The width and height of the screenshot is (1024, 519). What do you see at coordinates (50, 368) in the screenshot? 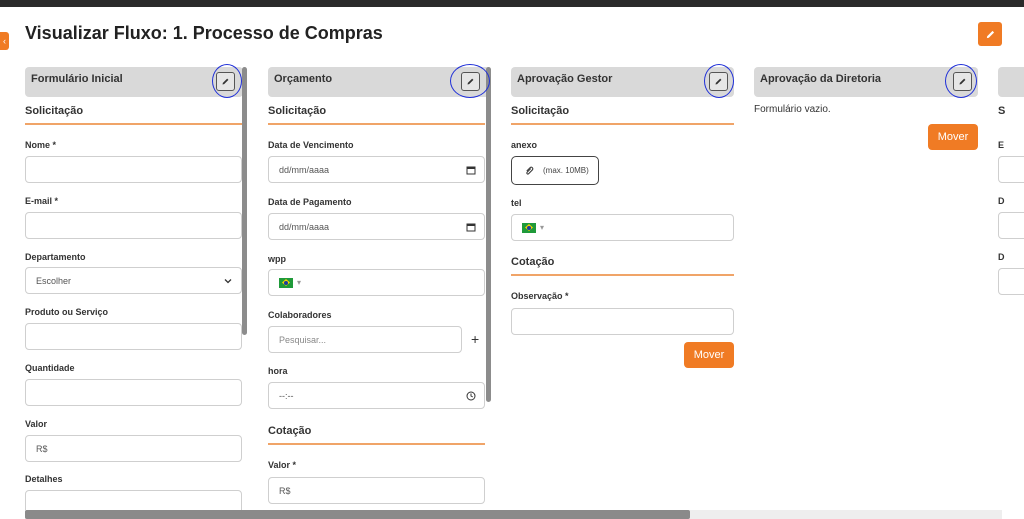
I see `field-label: Quantidade` at bounding box center [50, 368].